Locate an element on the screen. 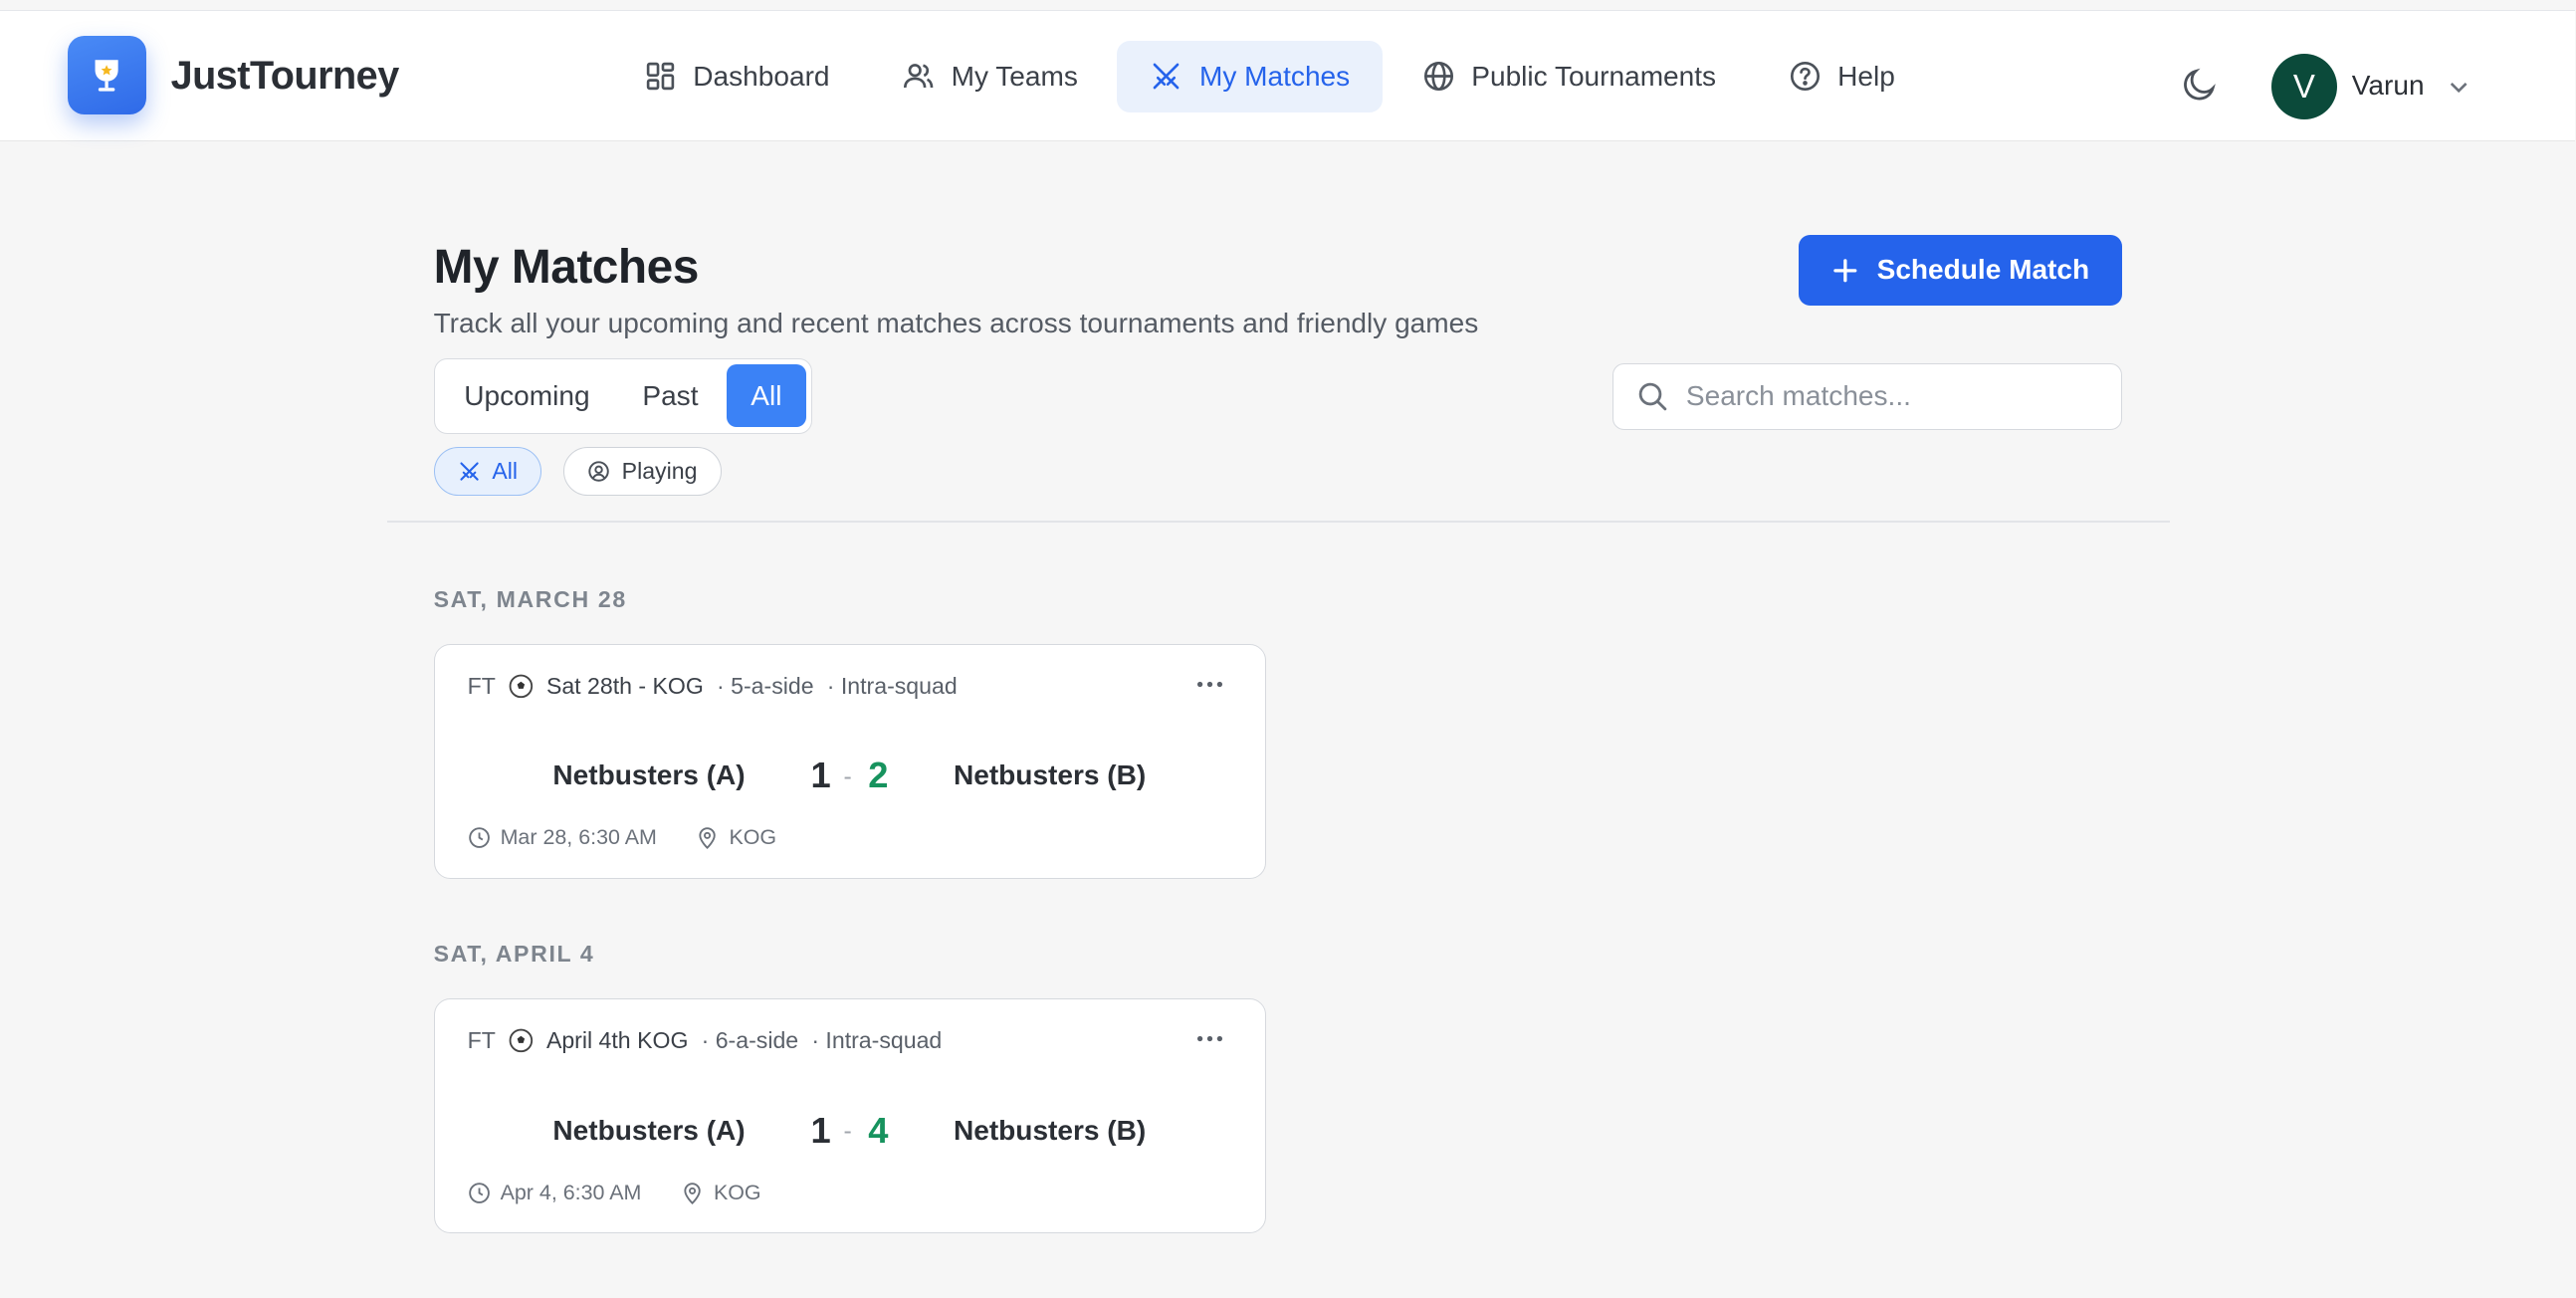 The image size is (2576, 1298). user-avatar: V is located at coordinates (2303, 86).